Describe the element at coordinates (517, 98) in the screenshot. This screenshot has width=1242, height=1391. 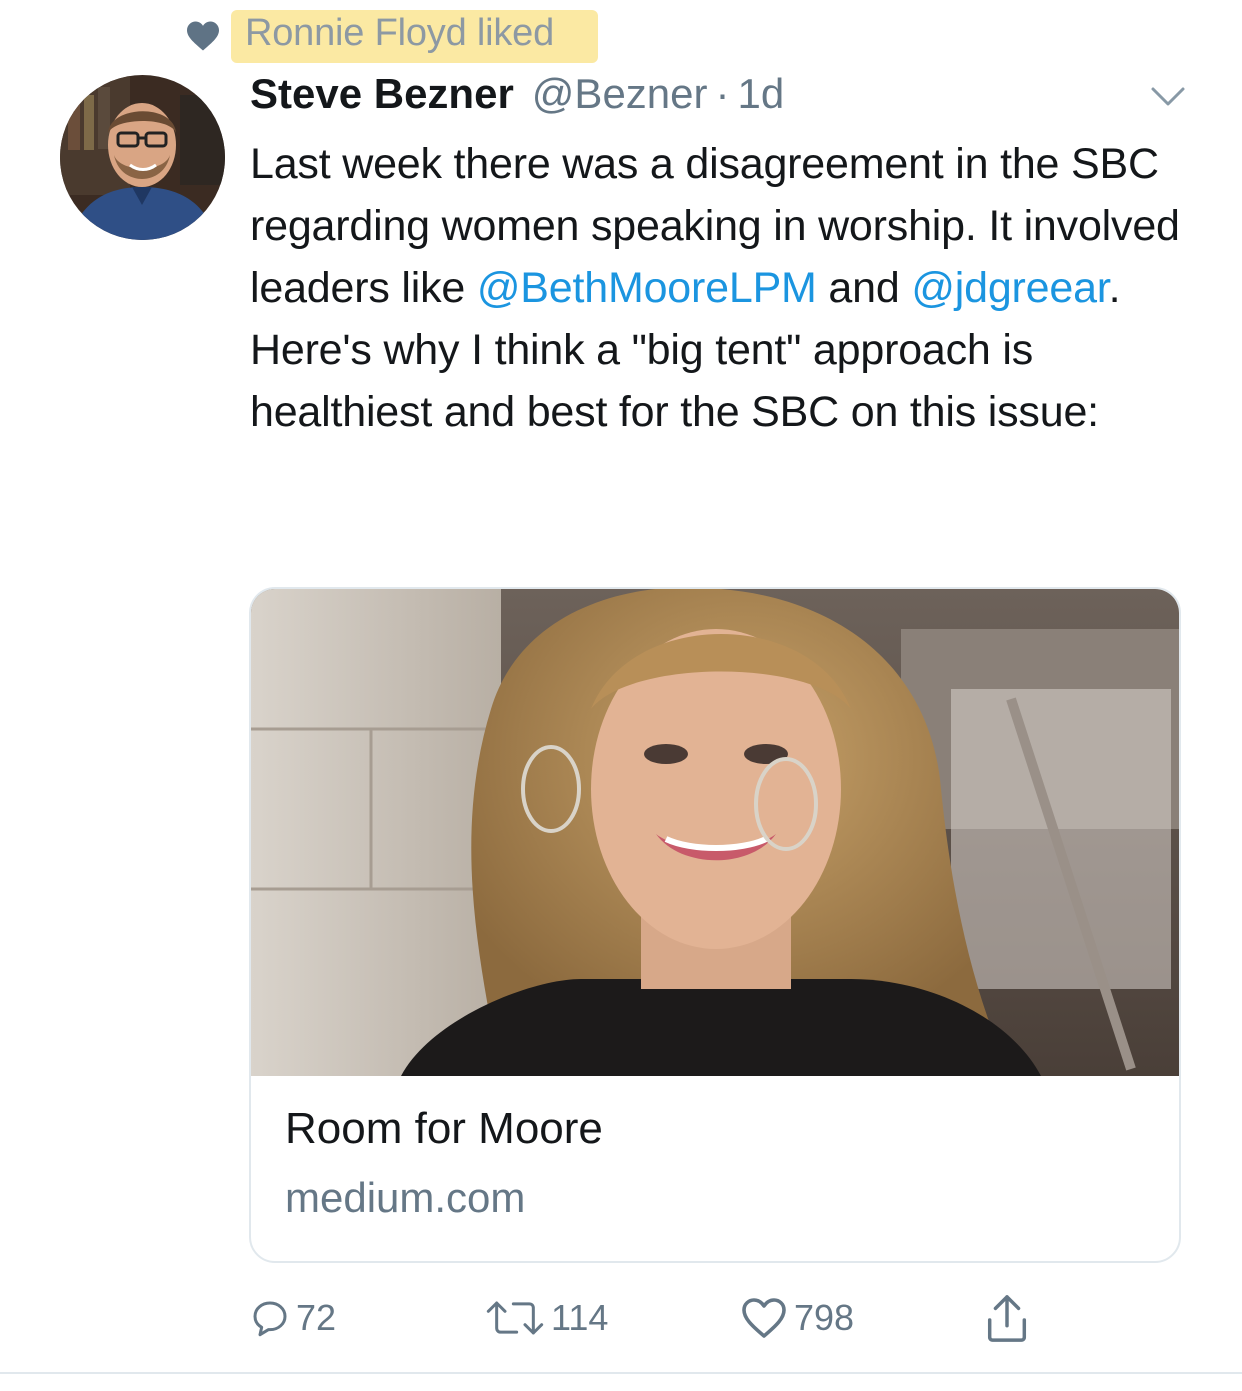
I see `tweet-header: Steve Bezner @Bezner · 1d` at that location.